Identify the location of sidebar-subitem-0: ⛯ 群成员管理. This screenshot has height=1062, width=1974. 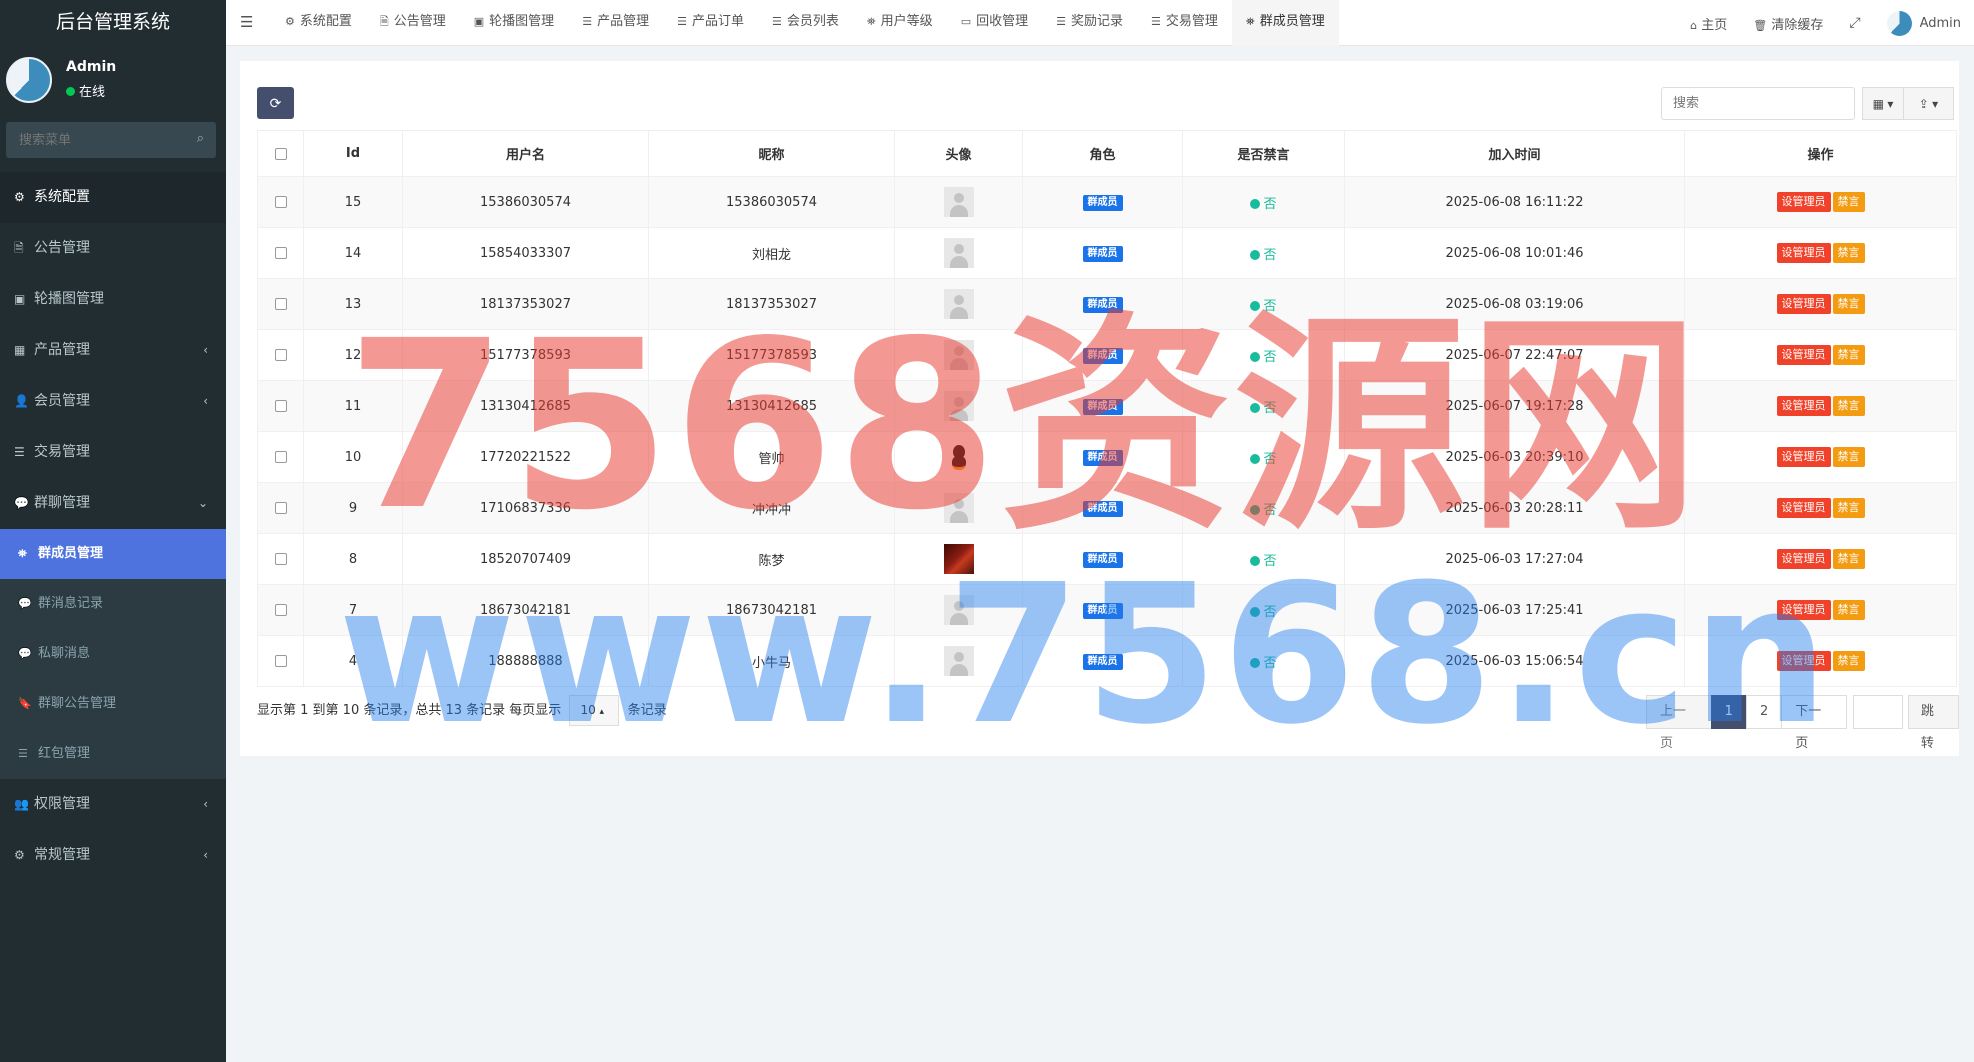
(113, 554).